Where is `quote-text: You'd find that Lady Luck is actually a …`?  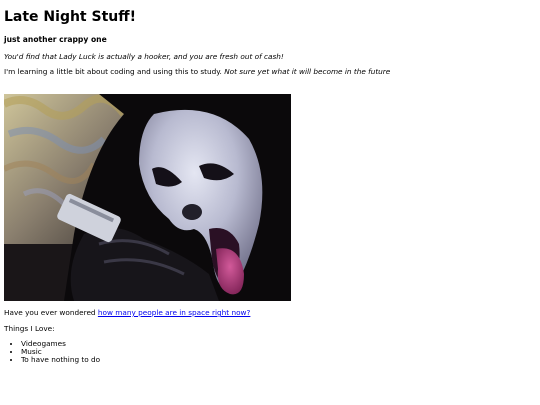 quote-text: You'd find that Lady Luck is actually a … is located at coordinates (144, 56).